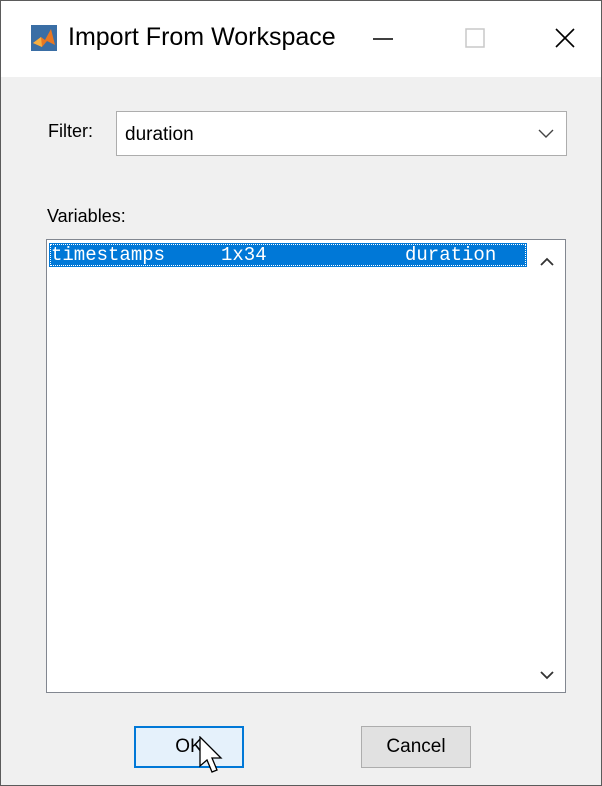 Image resolution: width=602 pixels, height=786 pixels. Describe the element at coordinates (86, 216) in the screenshot. I see `variables-label: Variables:` at that location.